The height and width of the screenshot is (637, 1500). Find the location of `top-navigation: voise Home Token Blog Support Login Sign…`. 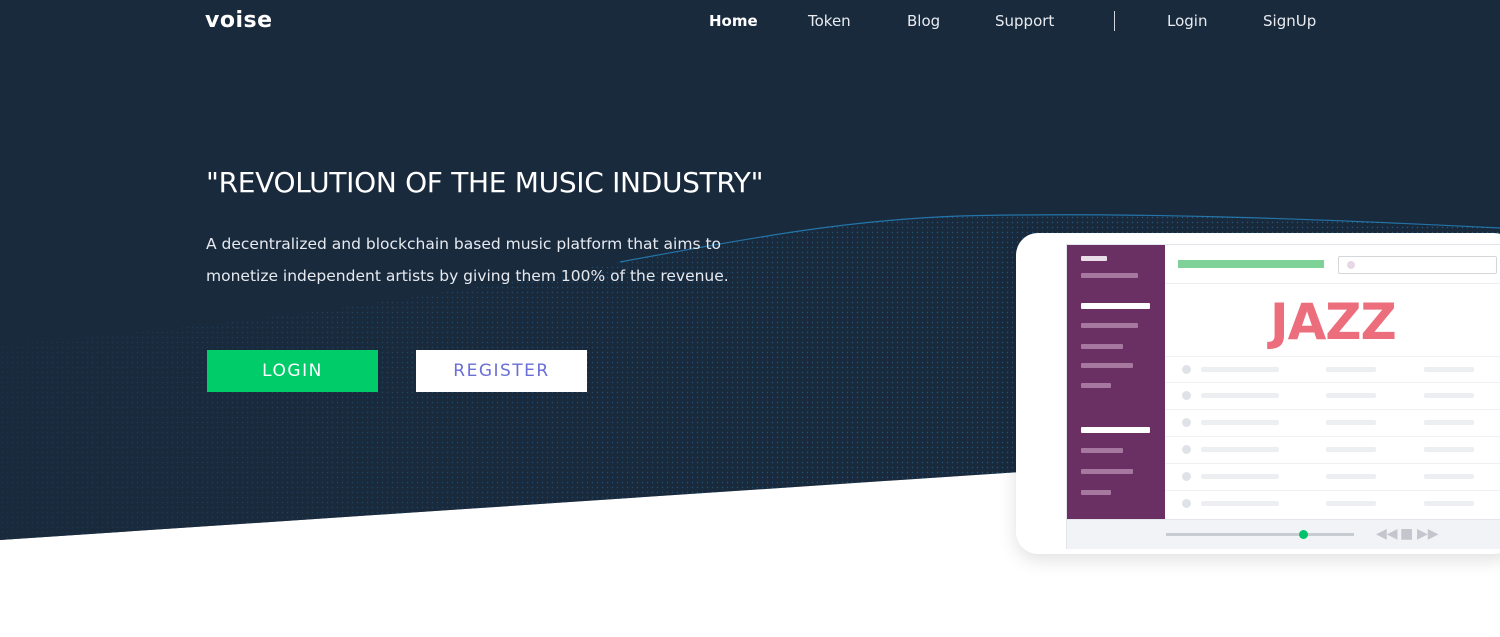

top-navigation: voise Home Token Blog Support Login Sign… is located at coordinates (750, 22).